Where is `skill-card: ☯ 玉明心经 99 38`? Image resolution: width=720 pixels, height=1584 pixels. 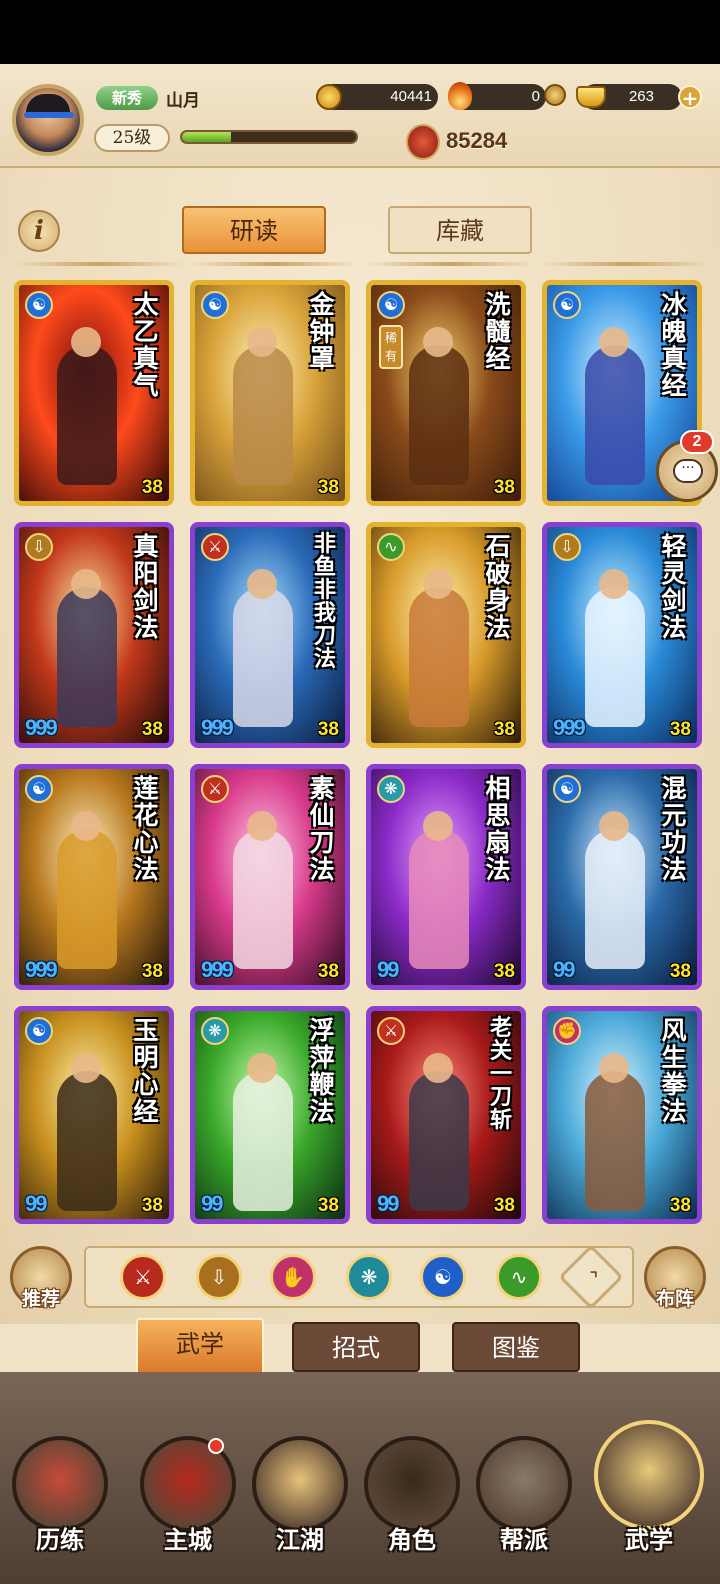
skill-card: ☯ 玉明心经 99 38 is located at coordinates (94, 1115).